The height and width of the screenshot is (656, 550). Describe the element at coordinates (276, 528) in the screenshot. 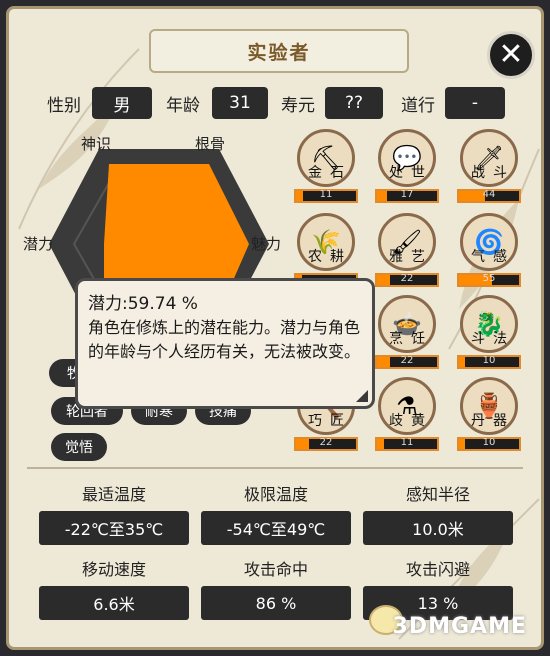

I see `stat-value: -54℃至49℃` at that location.